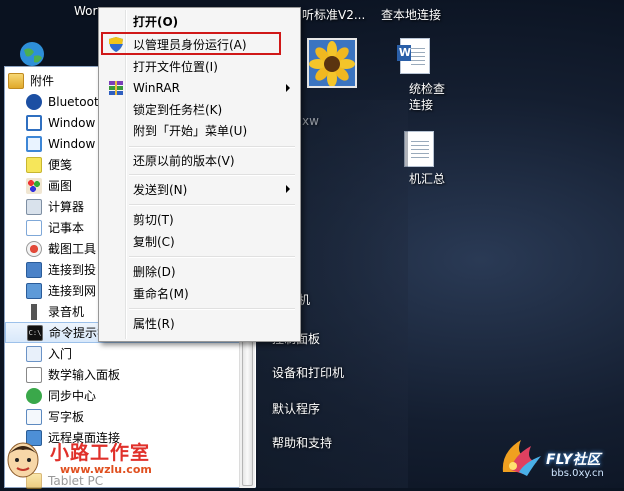  I want to click on menu-item-label: 删除(D), so click(154, 271).